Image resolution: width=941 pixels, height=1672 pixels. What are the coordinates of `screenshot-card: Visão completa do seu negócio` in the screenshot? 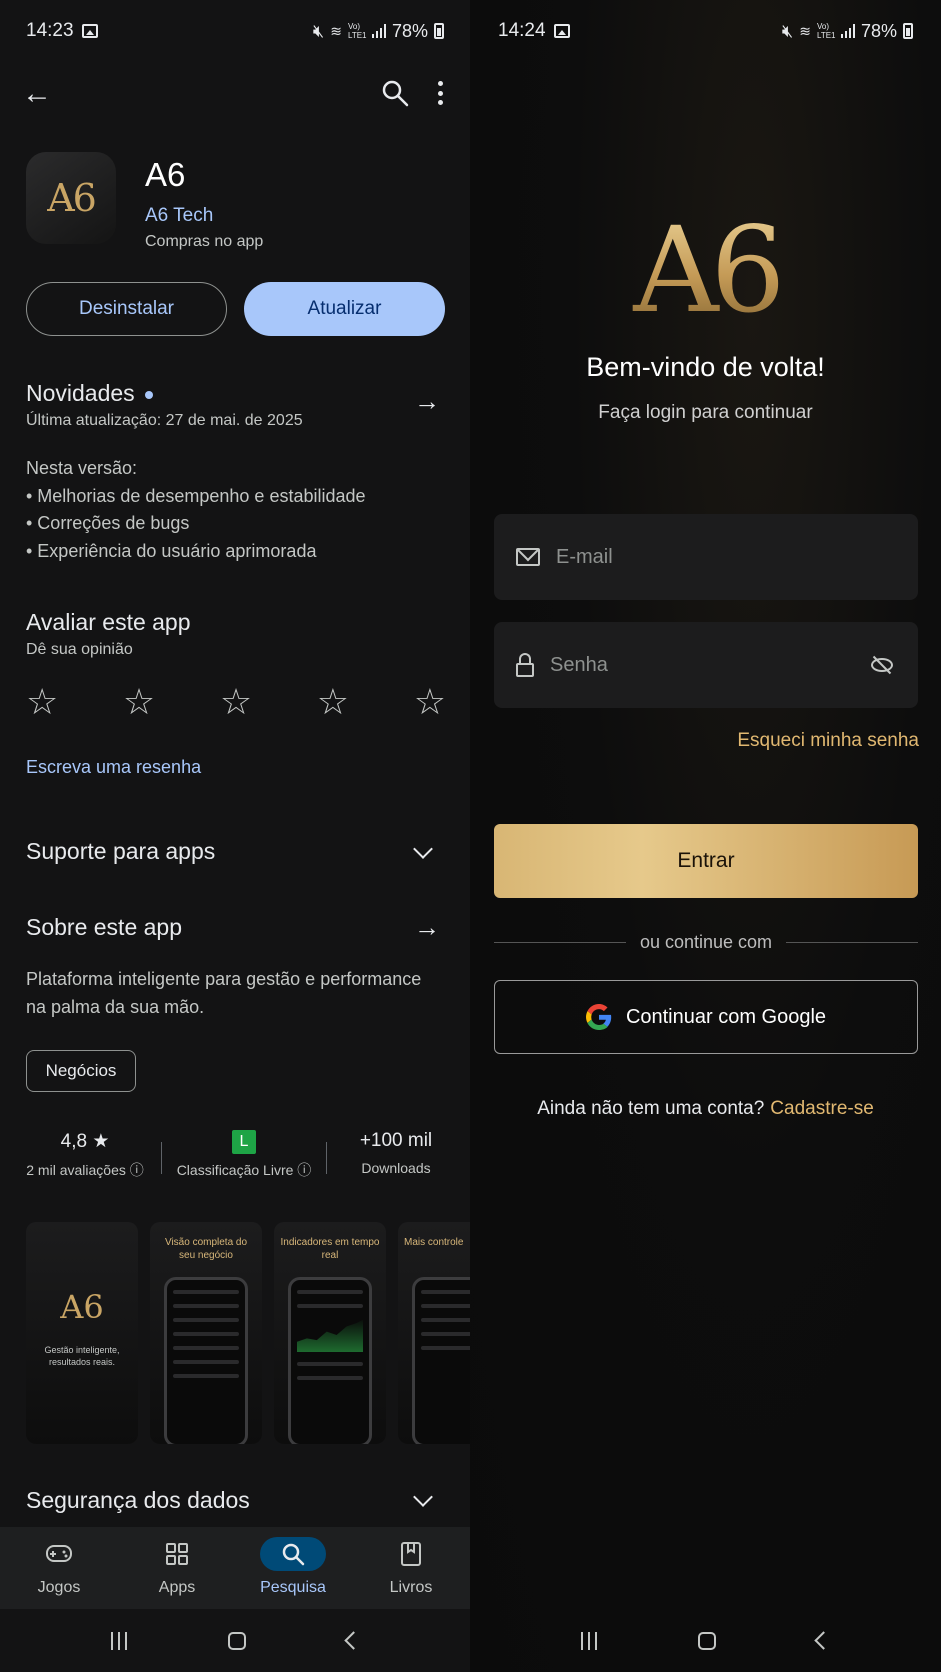 It's located at (206, 1333).